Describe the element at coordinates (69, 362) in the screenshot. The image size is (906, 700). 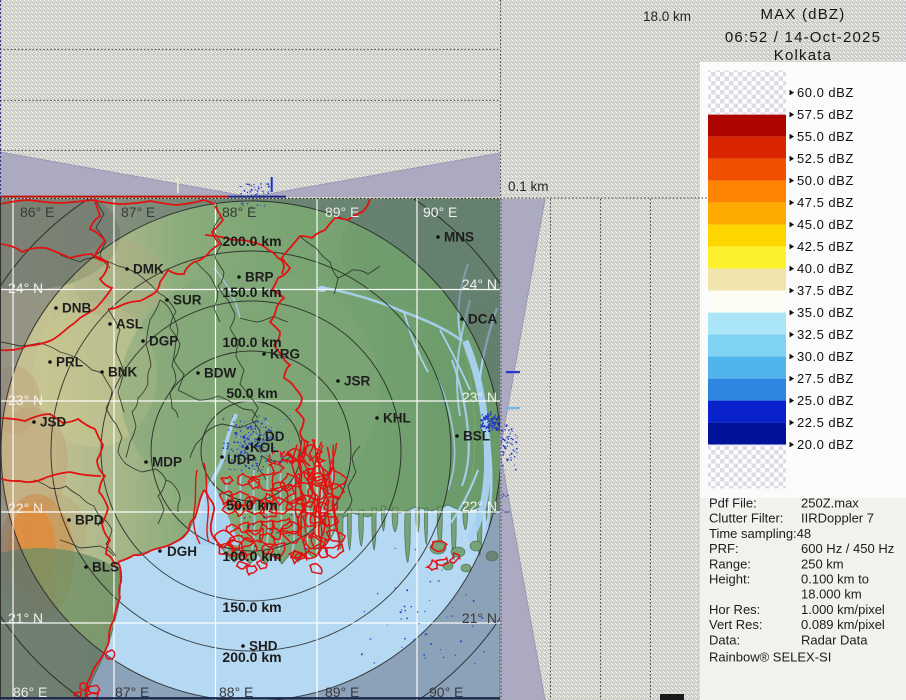
I see `svg-text: PRL` at that location.